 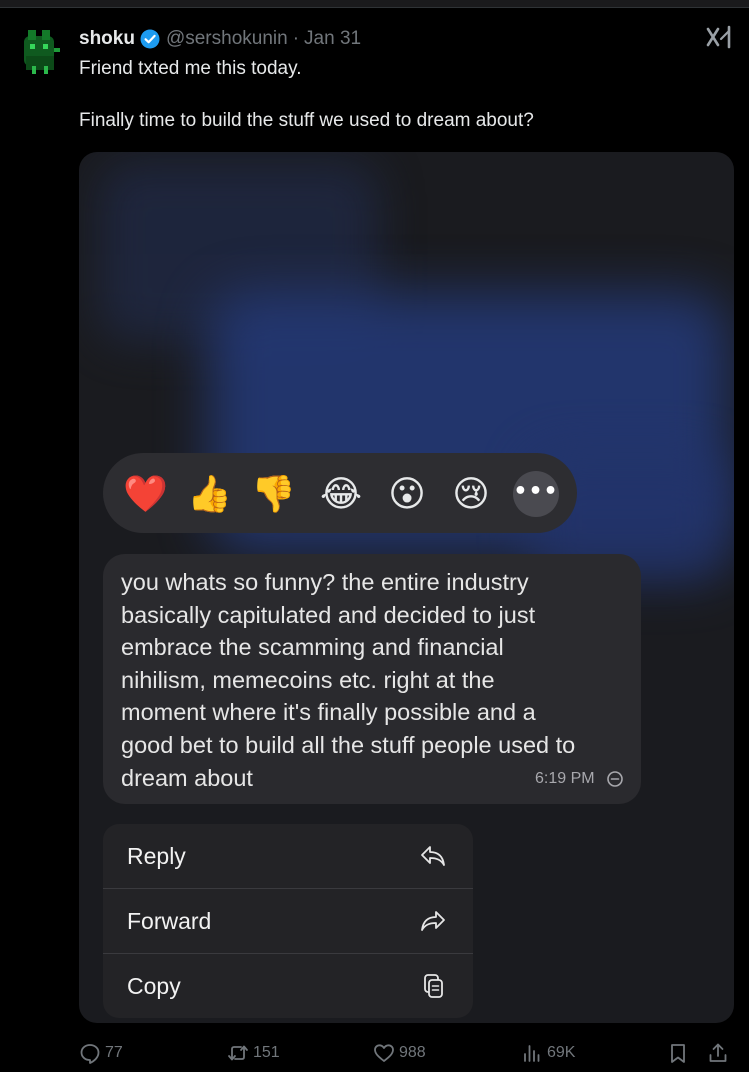 I want to click on reply-icon, so click(x=90, y=1054).